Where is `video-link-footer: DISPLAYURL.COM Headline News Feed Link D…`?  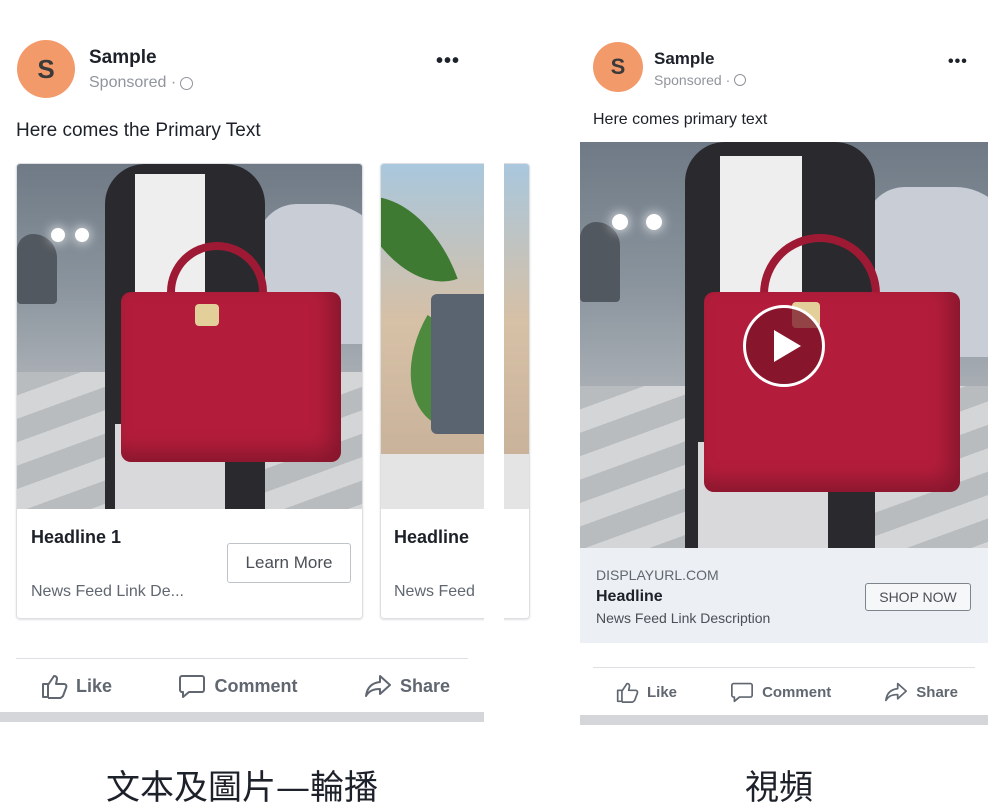 video-link-footer: DISPLAYURL.COM Headline News Feed Link D… is located at coordinates (784, 595).